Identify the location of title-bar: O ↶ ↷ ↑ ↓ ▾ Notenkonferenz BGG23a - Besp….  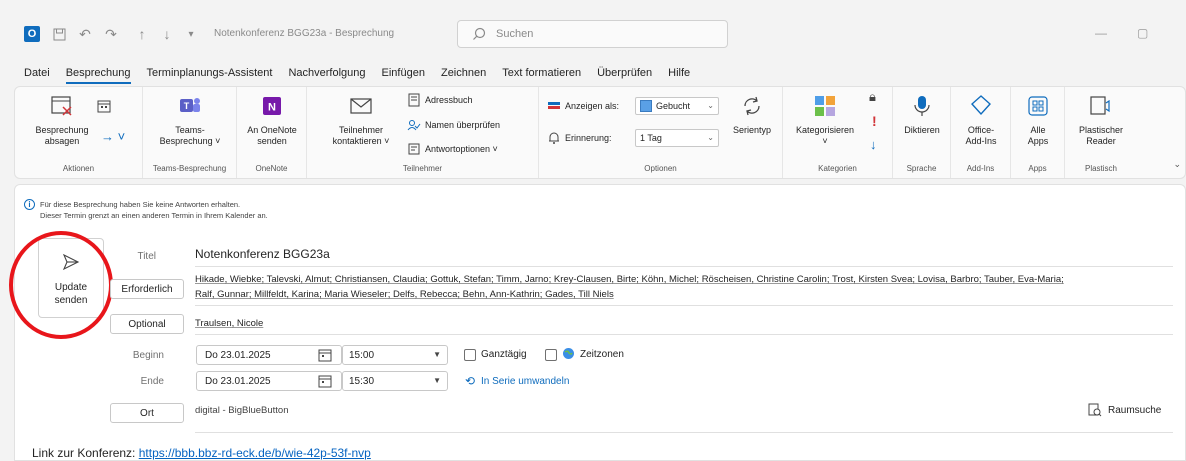
(593, 31).